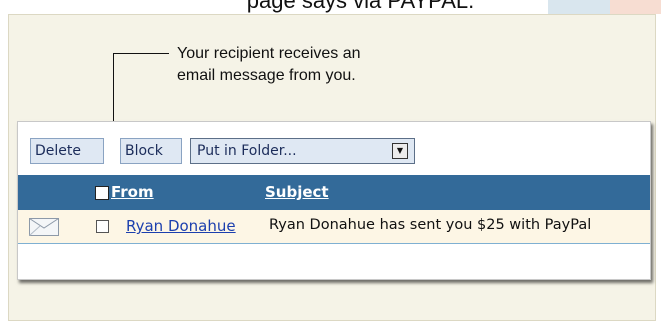 The width and height of the screenshot is (661, 331). What do you see at coordinates (44, 227) in the screenshot?
I see `envelope-icon` at bounding box center [44, 227].